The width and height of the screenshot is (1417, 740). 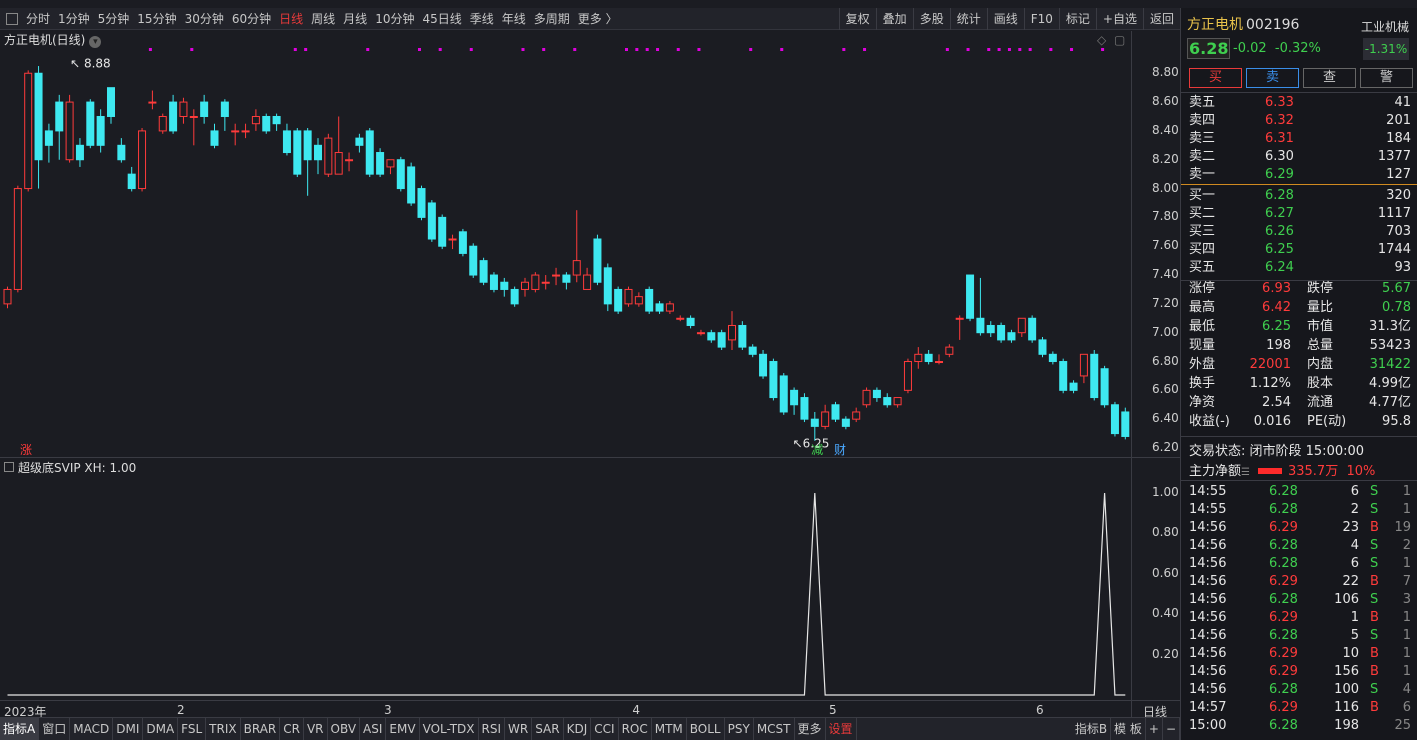 I want to click on book-volume: 1117, so click(x=1394, y=213).